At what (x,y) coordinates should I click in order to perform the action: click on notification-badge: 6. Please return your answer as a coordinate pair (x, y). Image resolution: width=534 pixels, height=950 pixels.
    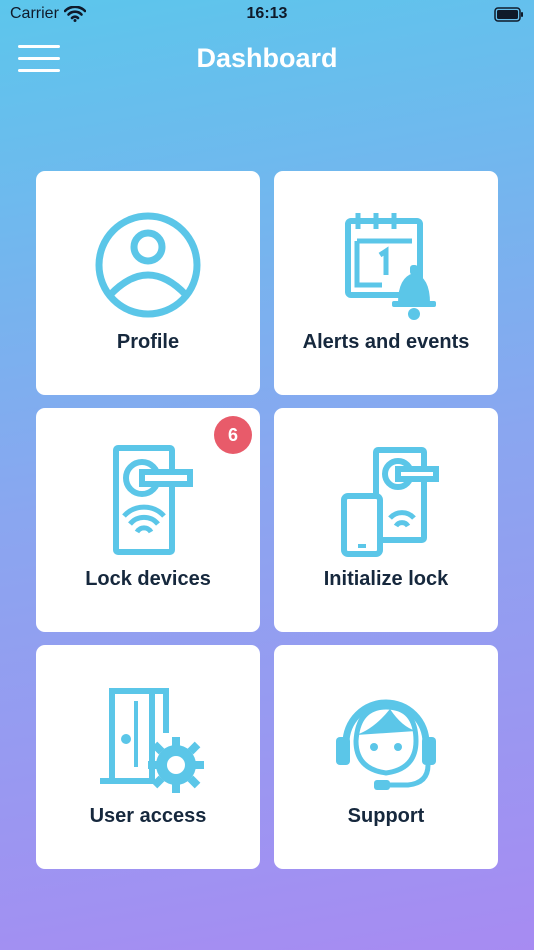
    Looking at the image, I should click on (233, 435).